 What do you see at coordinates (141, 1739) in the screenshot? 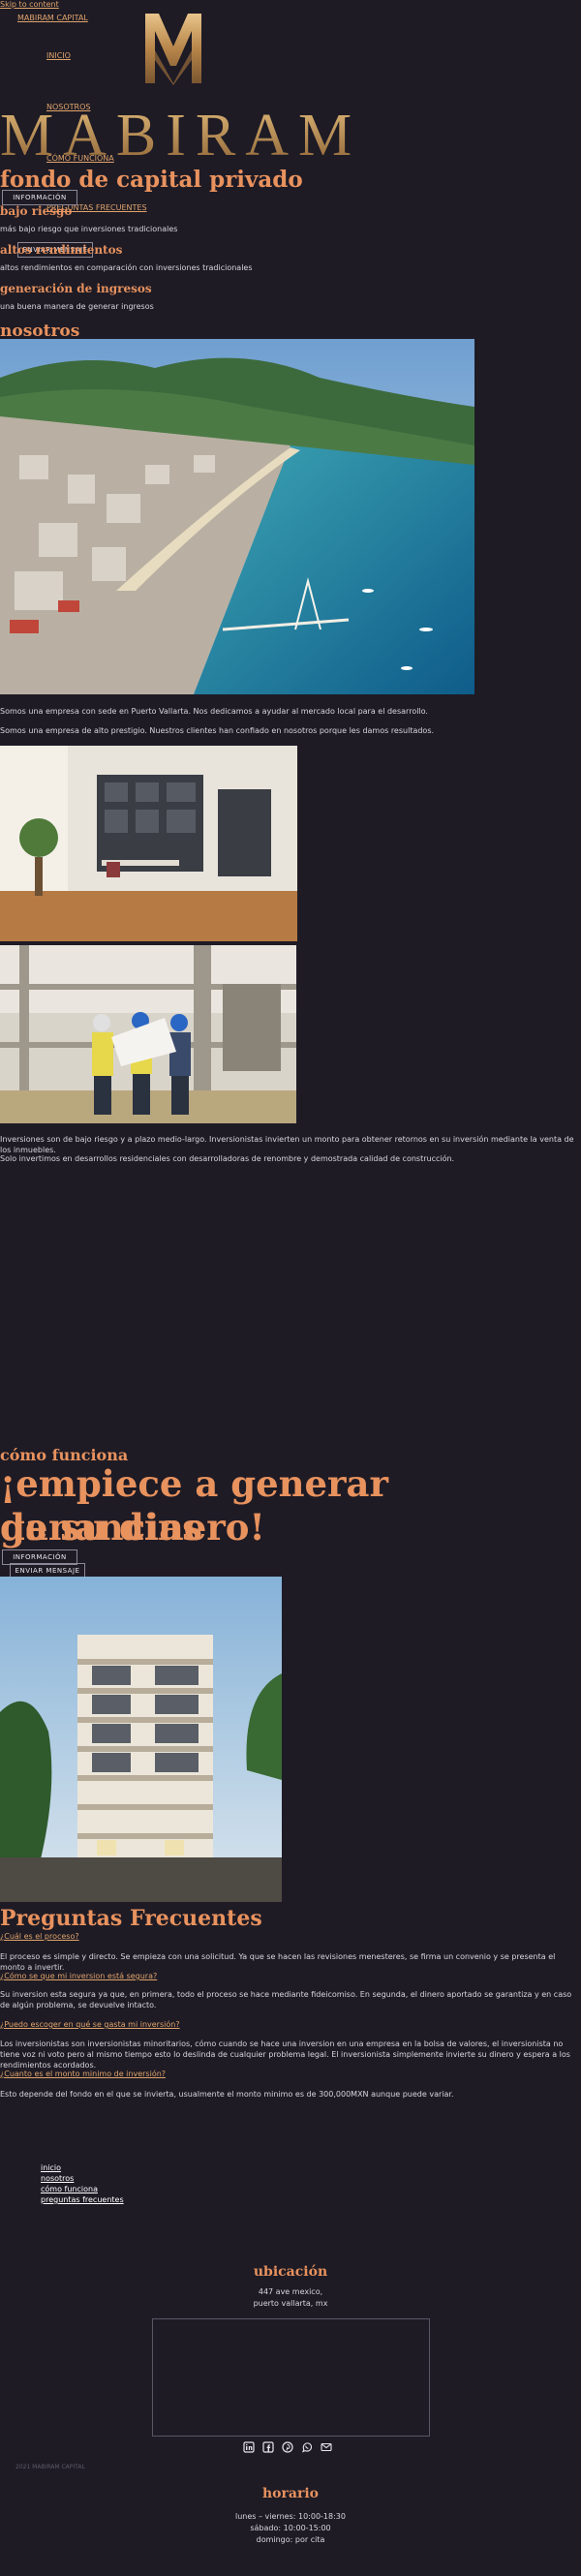
I see `residential-building-image` at bounding box center [141, 1739].